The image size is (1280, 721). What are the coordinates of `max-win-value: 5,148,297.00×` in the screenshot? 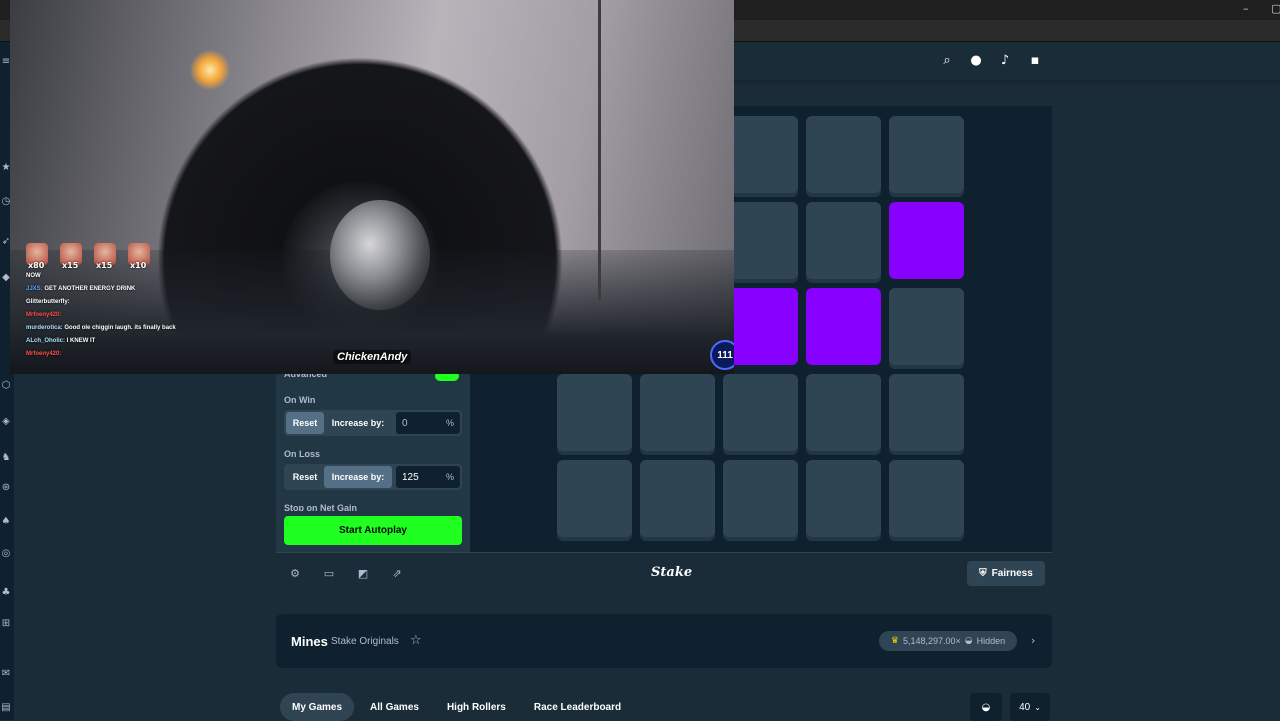 It's located at (931, 641).